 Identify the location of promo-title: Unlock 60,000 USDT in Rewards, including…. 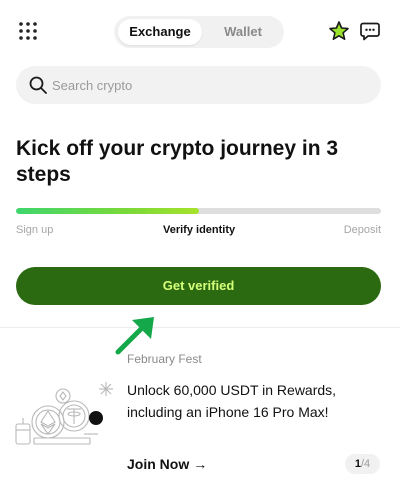
(232, 401).